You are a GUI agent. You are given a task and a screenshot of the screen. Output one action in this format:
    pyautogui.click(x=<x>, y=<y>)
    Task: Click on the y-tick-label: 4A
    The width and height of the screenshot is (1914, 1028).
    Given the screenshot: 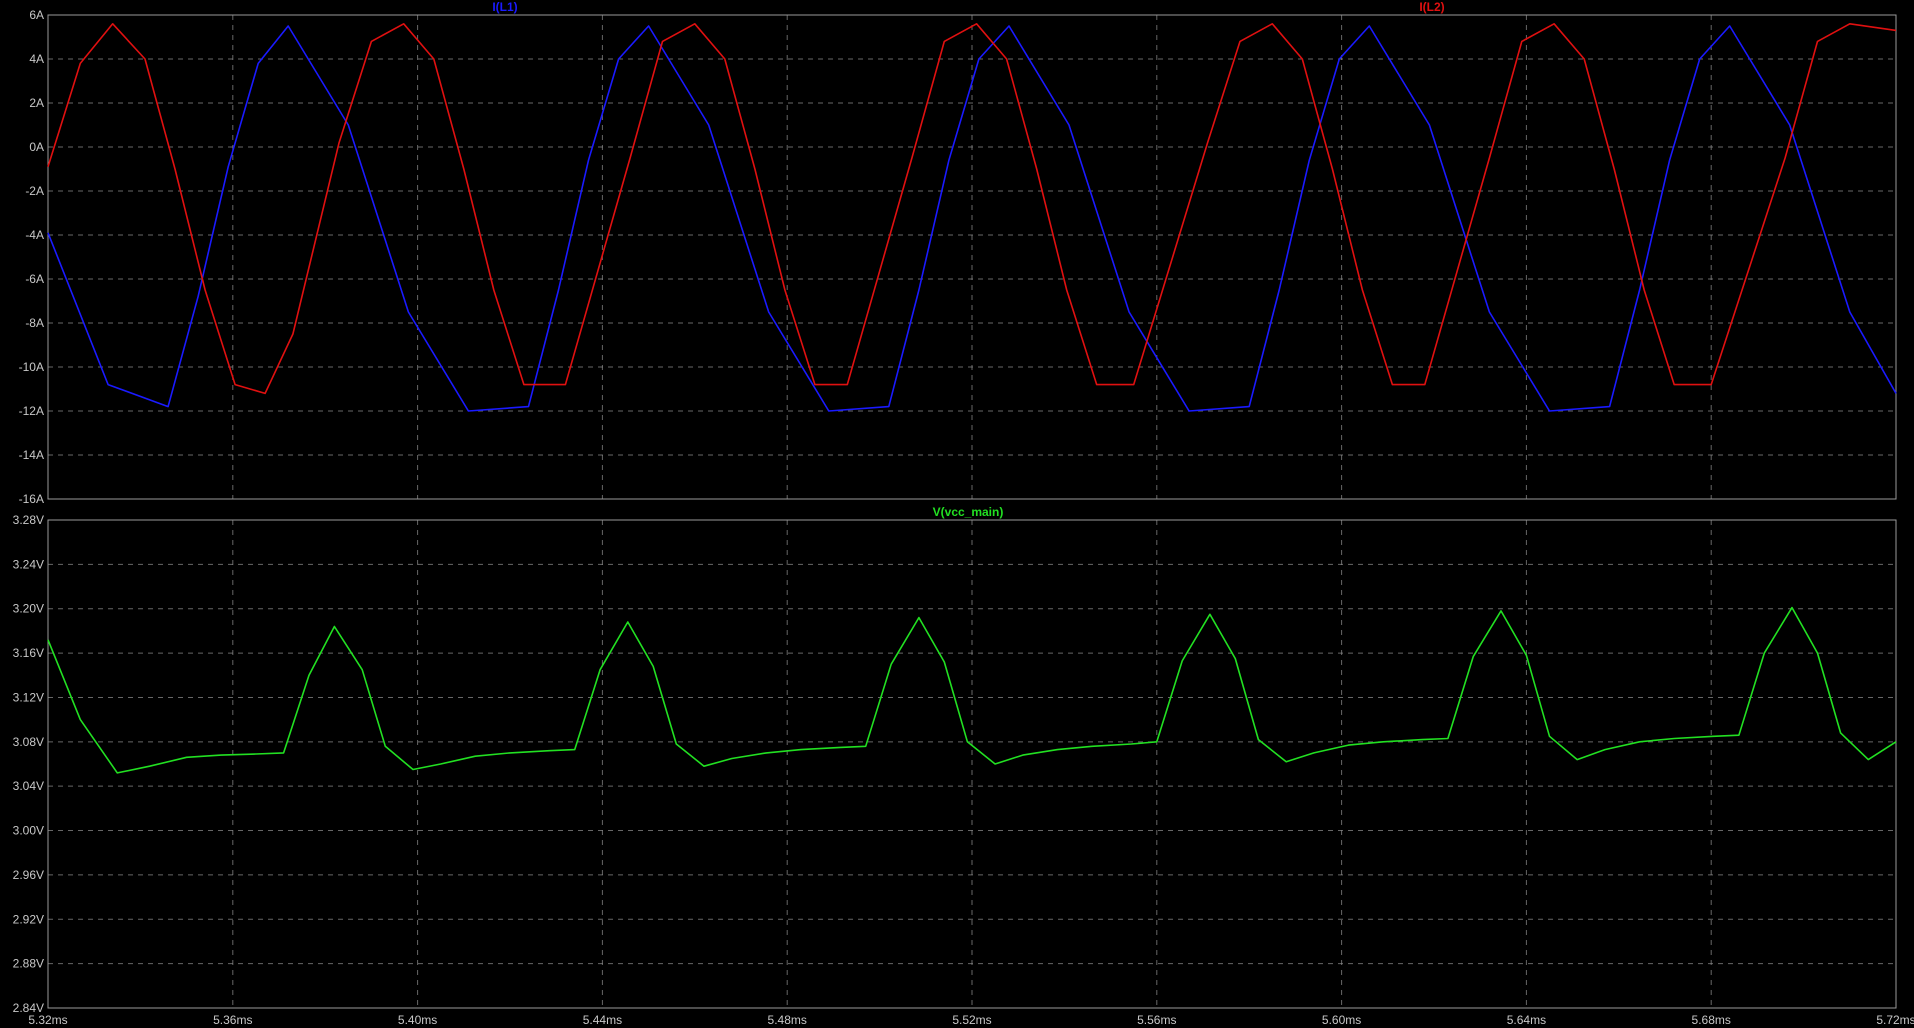 What is the action you would take?
    pyautogui.click(x=36, y=59)
    